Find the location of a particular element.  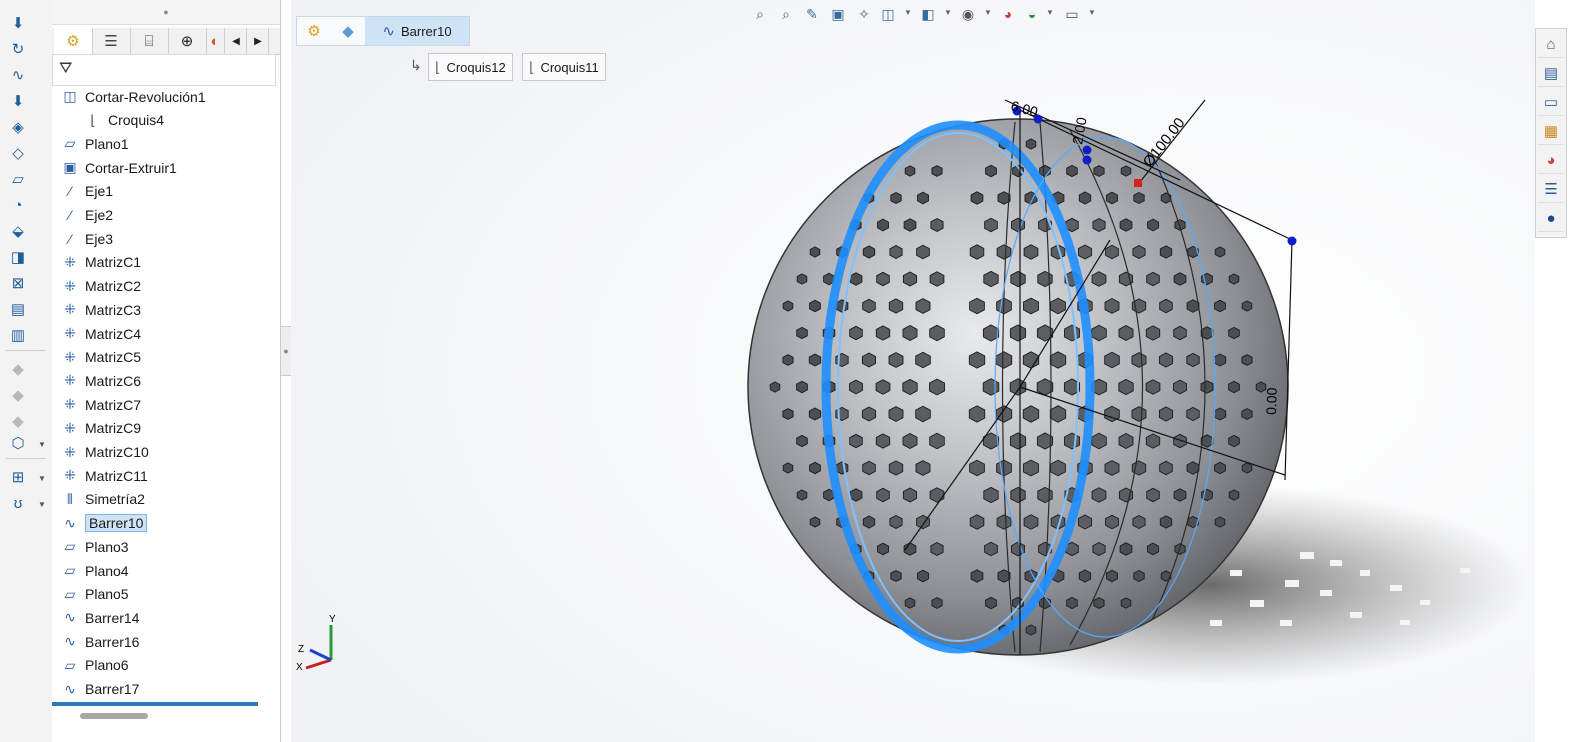

tree-item: ⁜ MatrizC4 is located at coordinates (96, 333).